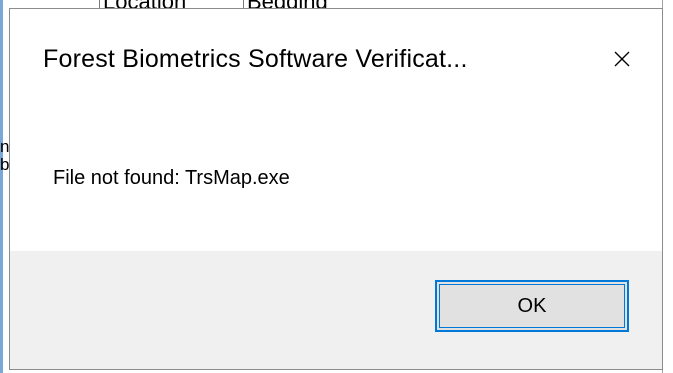 The height and width of the screenshot is (373, 673). Describe the element at coordinates (171, 178) in the screenshot. I see `dialog-message: File not found: TrsMap.exe` at that location.